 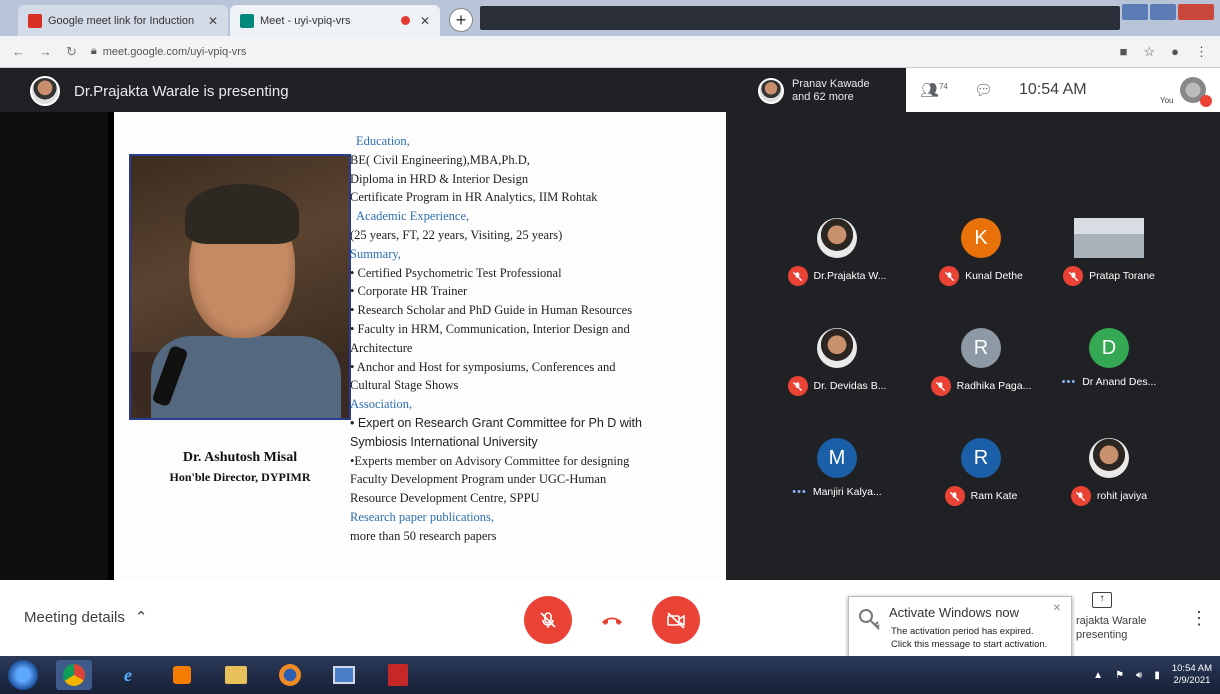 What do you see at coordinates (994, 276) in the screenshot?
I see `participant-name: Kunal Dethe` at bounding box center [994, 276].